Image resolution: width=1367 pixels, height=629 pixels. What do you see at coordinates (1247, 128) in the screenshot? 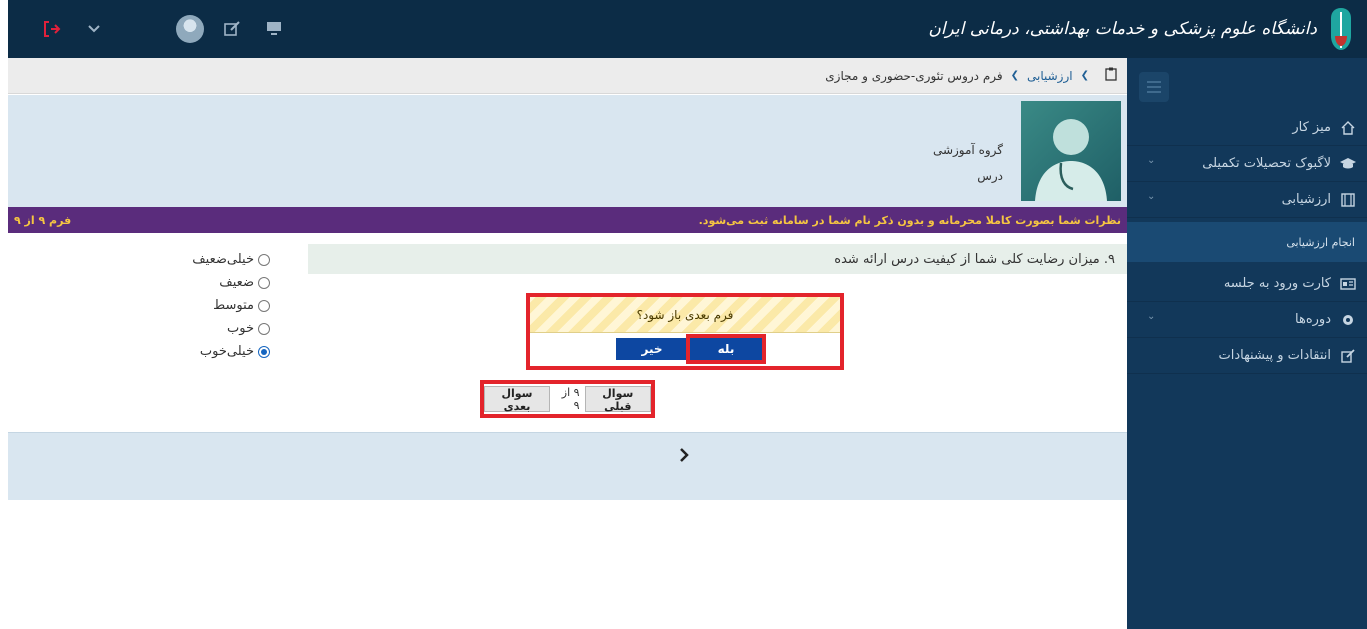
I see `sidebar-item-dashboard: میز کار` at bounding box center [1247, 128].